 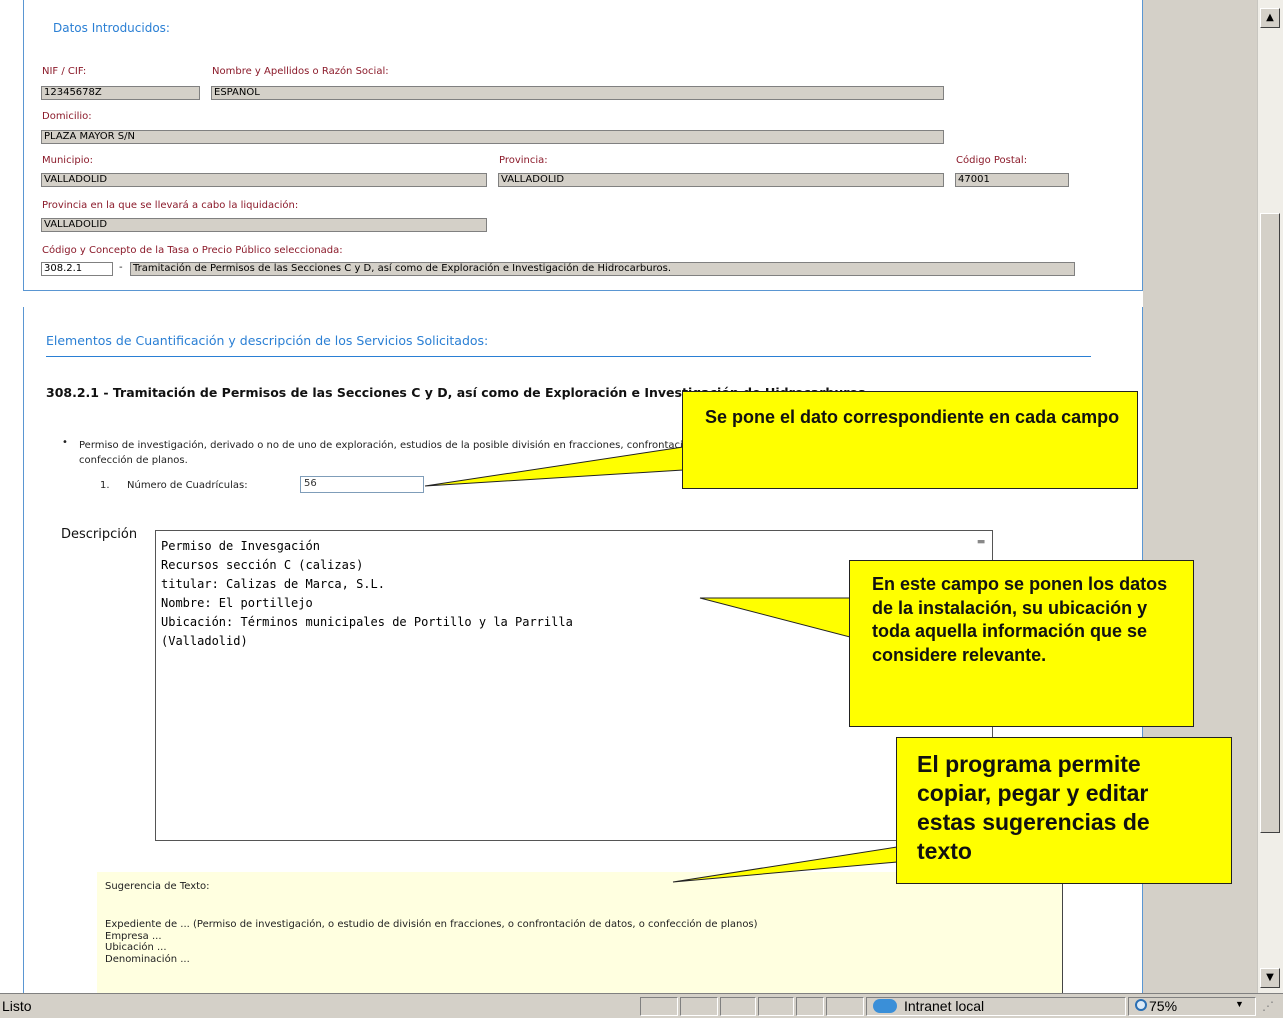 What do you see at coordinates (17, 1006) in the screenshot?
I see `status-text: Listo` at bounding box center [17, 1006].